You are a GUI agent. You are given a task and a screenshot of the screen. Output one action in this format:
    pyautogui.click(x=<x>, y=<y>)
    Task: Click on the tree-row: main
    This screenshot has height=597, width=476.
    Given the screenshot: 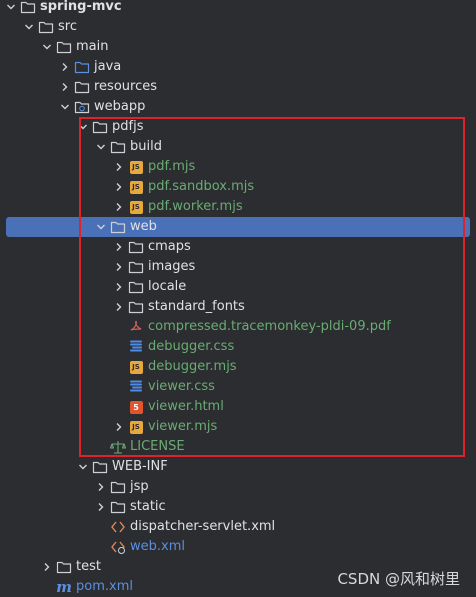 What is the action you would take?
    pyautogui.click(x=238, y=47)
    